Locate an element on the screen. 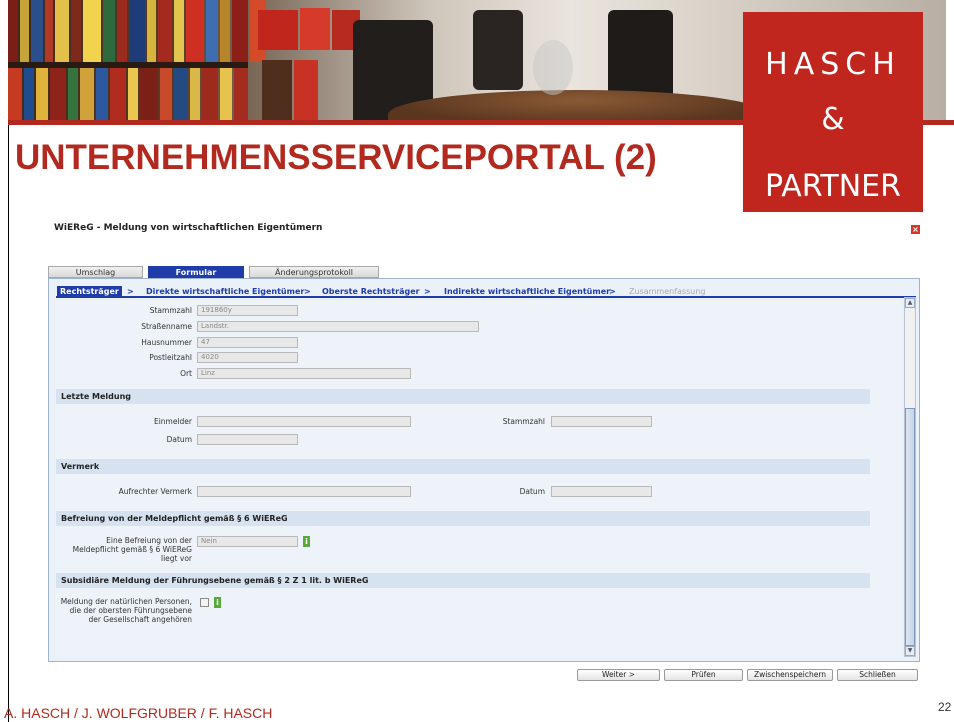  weiter-button: Weiter > is located at coordinates (618, 675).